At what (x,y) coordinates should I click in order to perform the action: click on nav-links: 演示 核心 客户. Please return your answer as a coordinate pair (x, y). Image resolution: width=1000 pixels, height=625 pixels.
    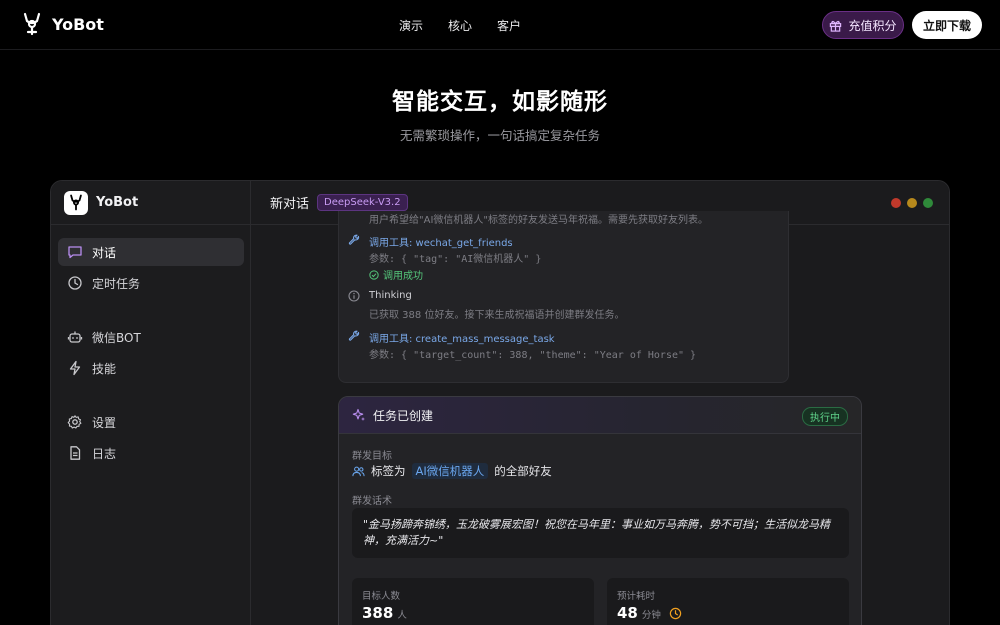
    Looking at the image, I should click on (460, 25).